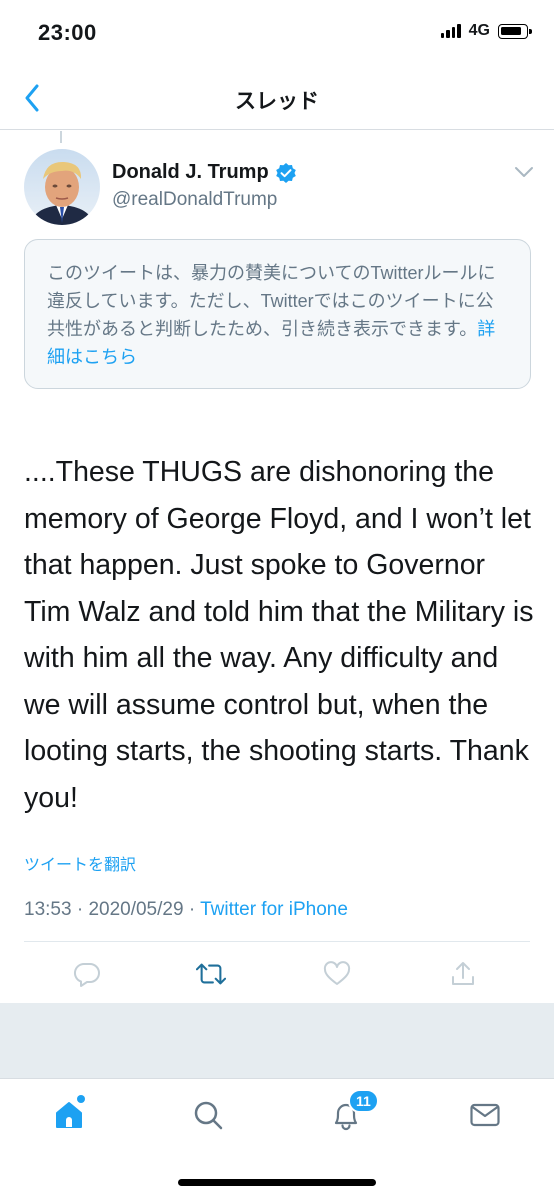  I want to click on notification-count-badge: 11, so click(363, 1101).